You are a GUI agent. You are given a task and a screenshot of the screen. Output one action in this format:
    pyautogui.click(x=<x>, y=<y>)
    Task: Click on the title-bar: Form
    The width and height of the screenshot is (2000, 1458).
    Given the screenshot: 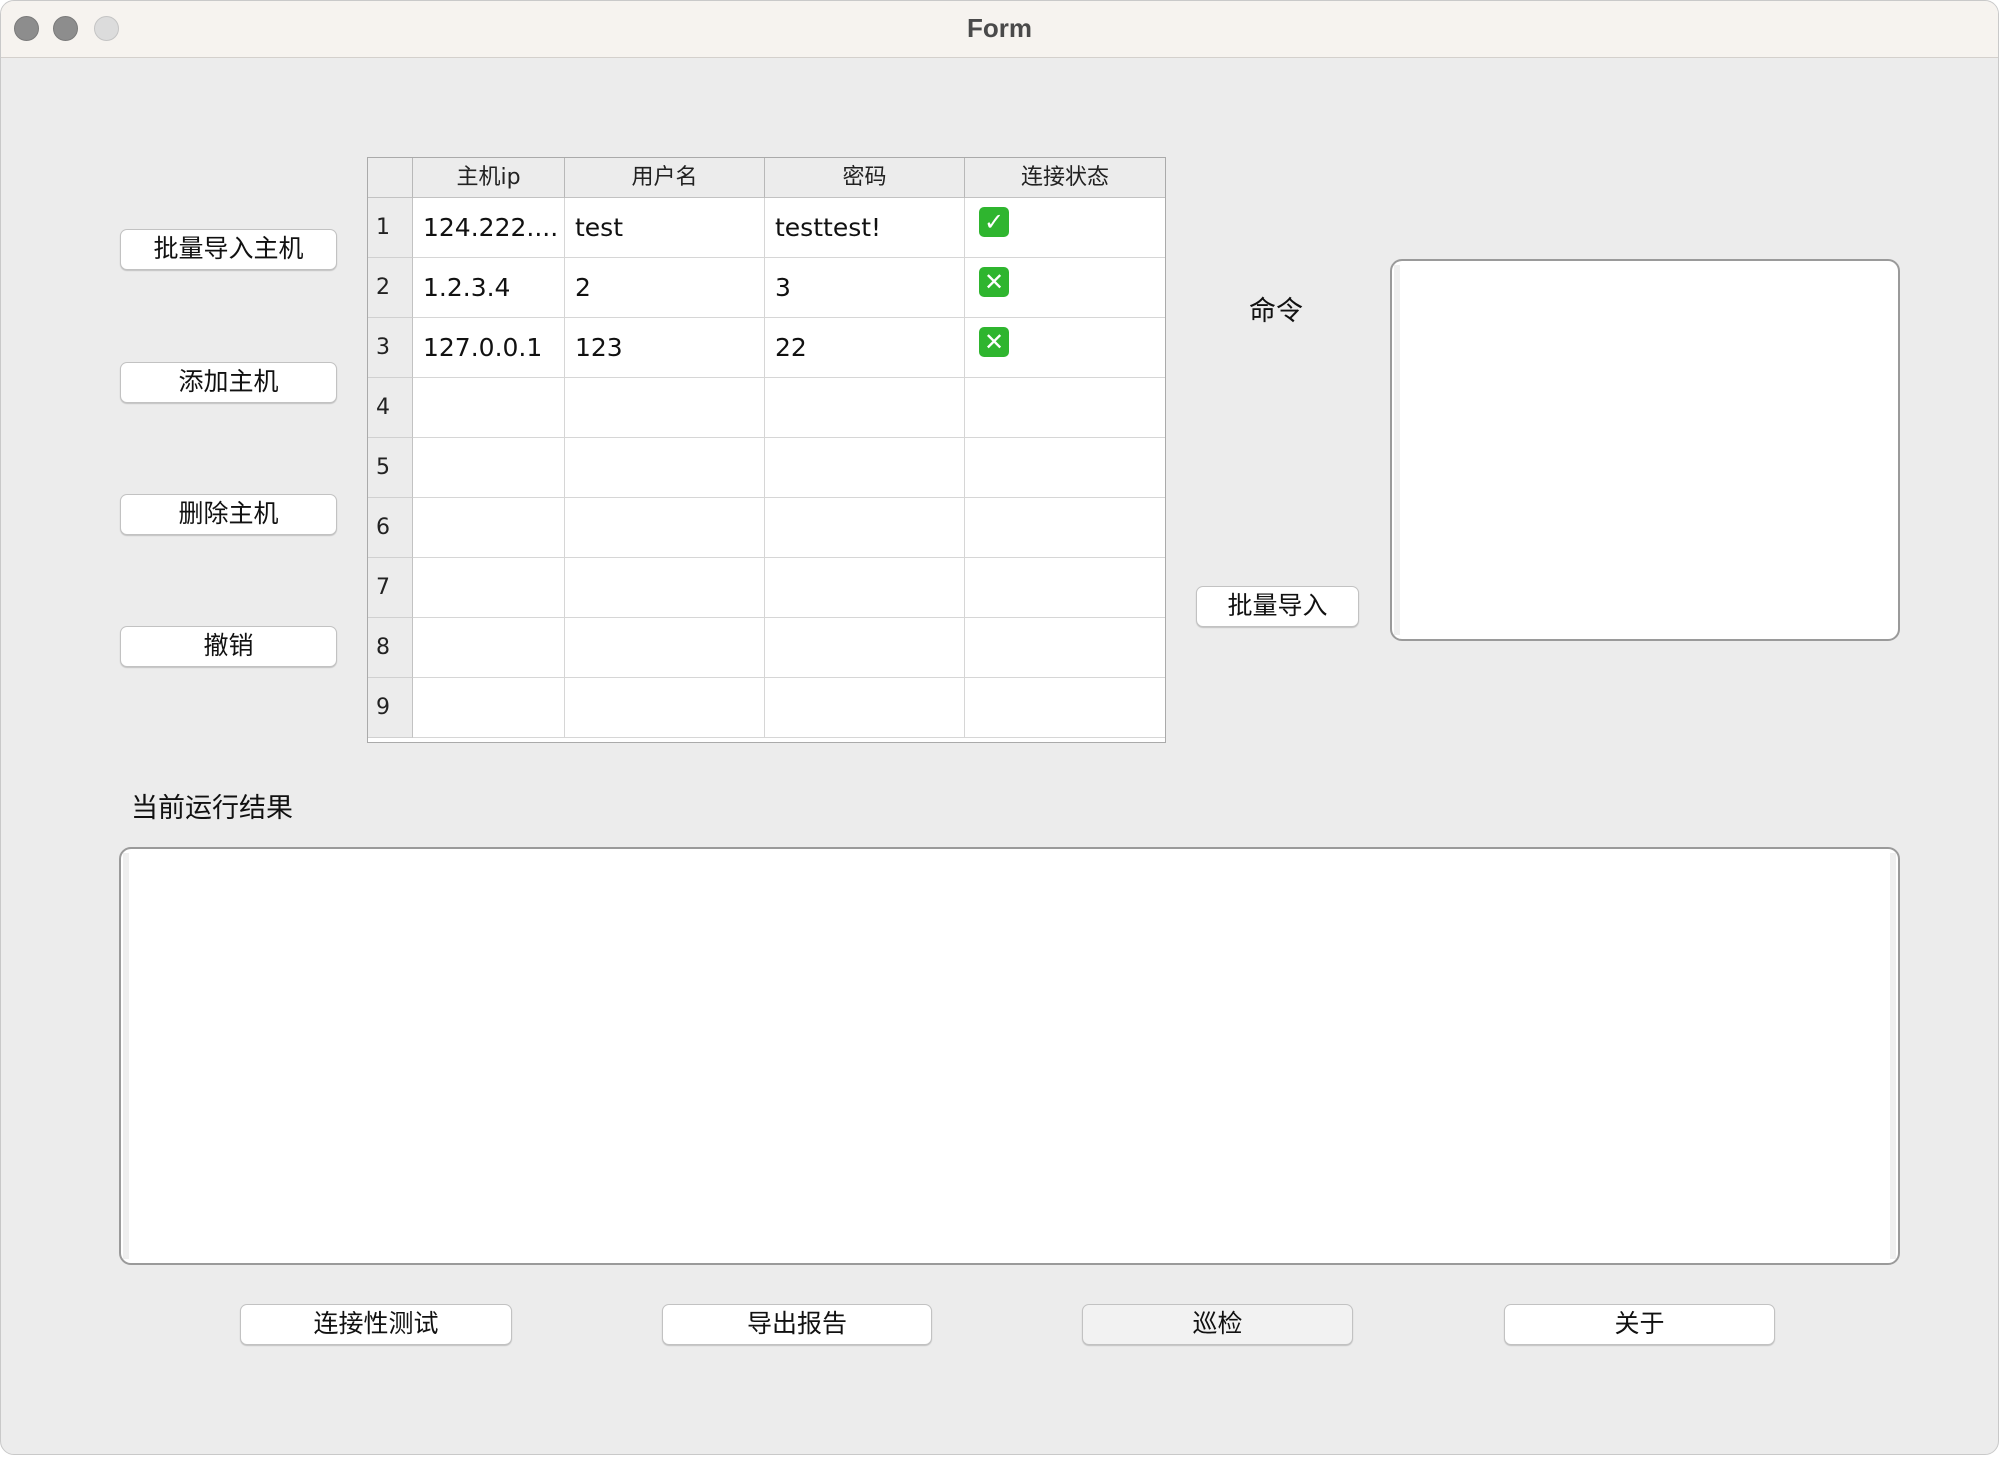 What is the action you would take?
    pyautogui.click(x=999, y=29)
    